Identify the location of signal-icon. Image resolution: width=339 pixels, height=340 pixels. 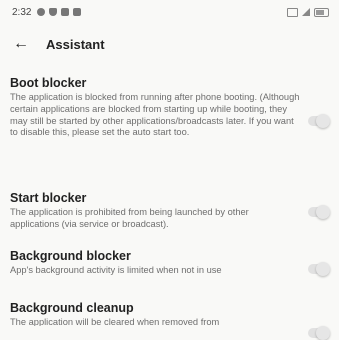
(306, 12).